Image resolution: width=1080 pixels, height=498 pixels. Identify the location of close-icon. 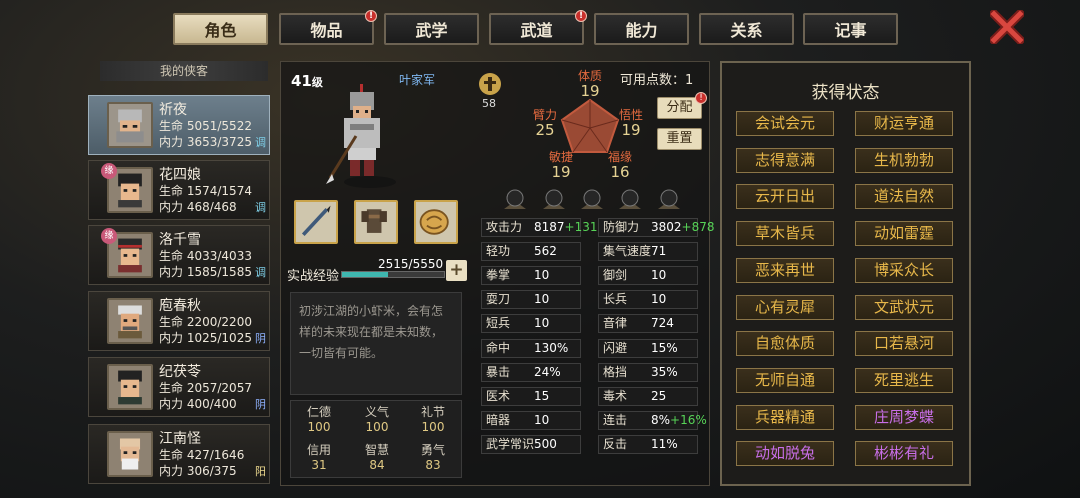
(1007, 27).